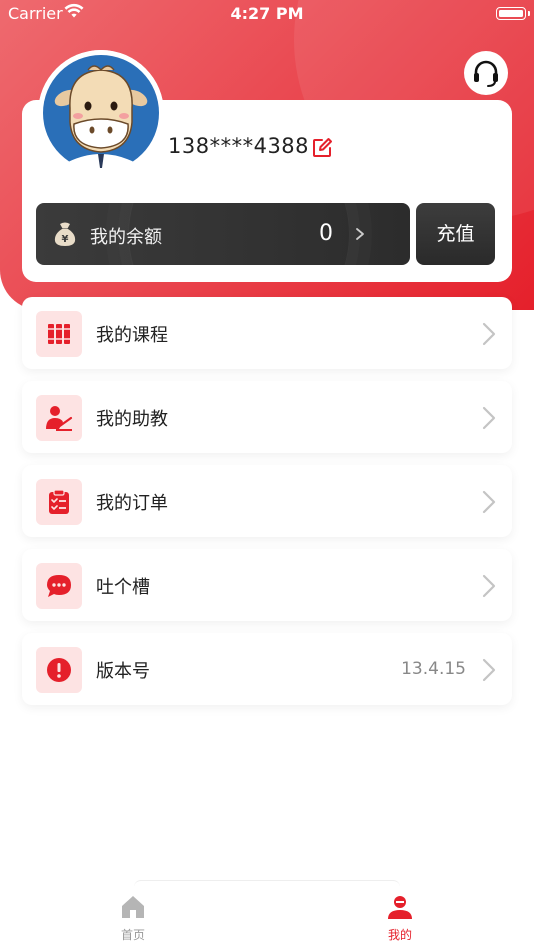 This screenshot has height=950, width=534. What do you see at coordinates (267, 333) in the screenshot?
I see `menu-item-courses: 我的课程` at bounding box center [267, 333].